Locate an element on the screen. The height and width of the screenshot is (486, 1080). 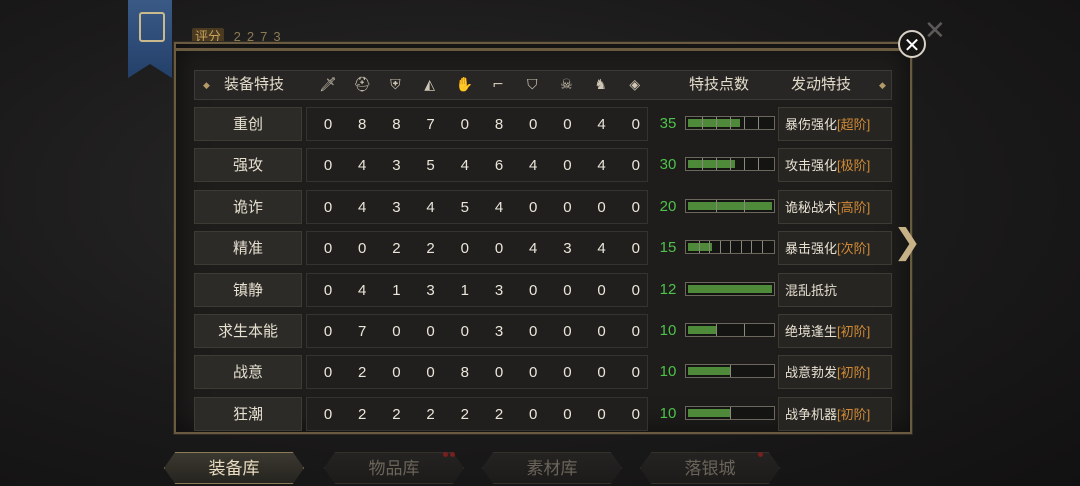
skill-name: 狂潮 is located at coordinates (248, 413).